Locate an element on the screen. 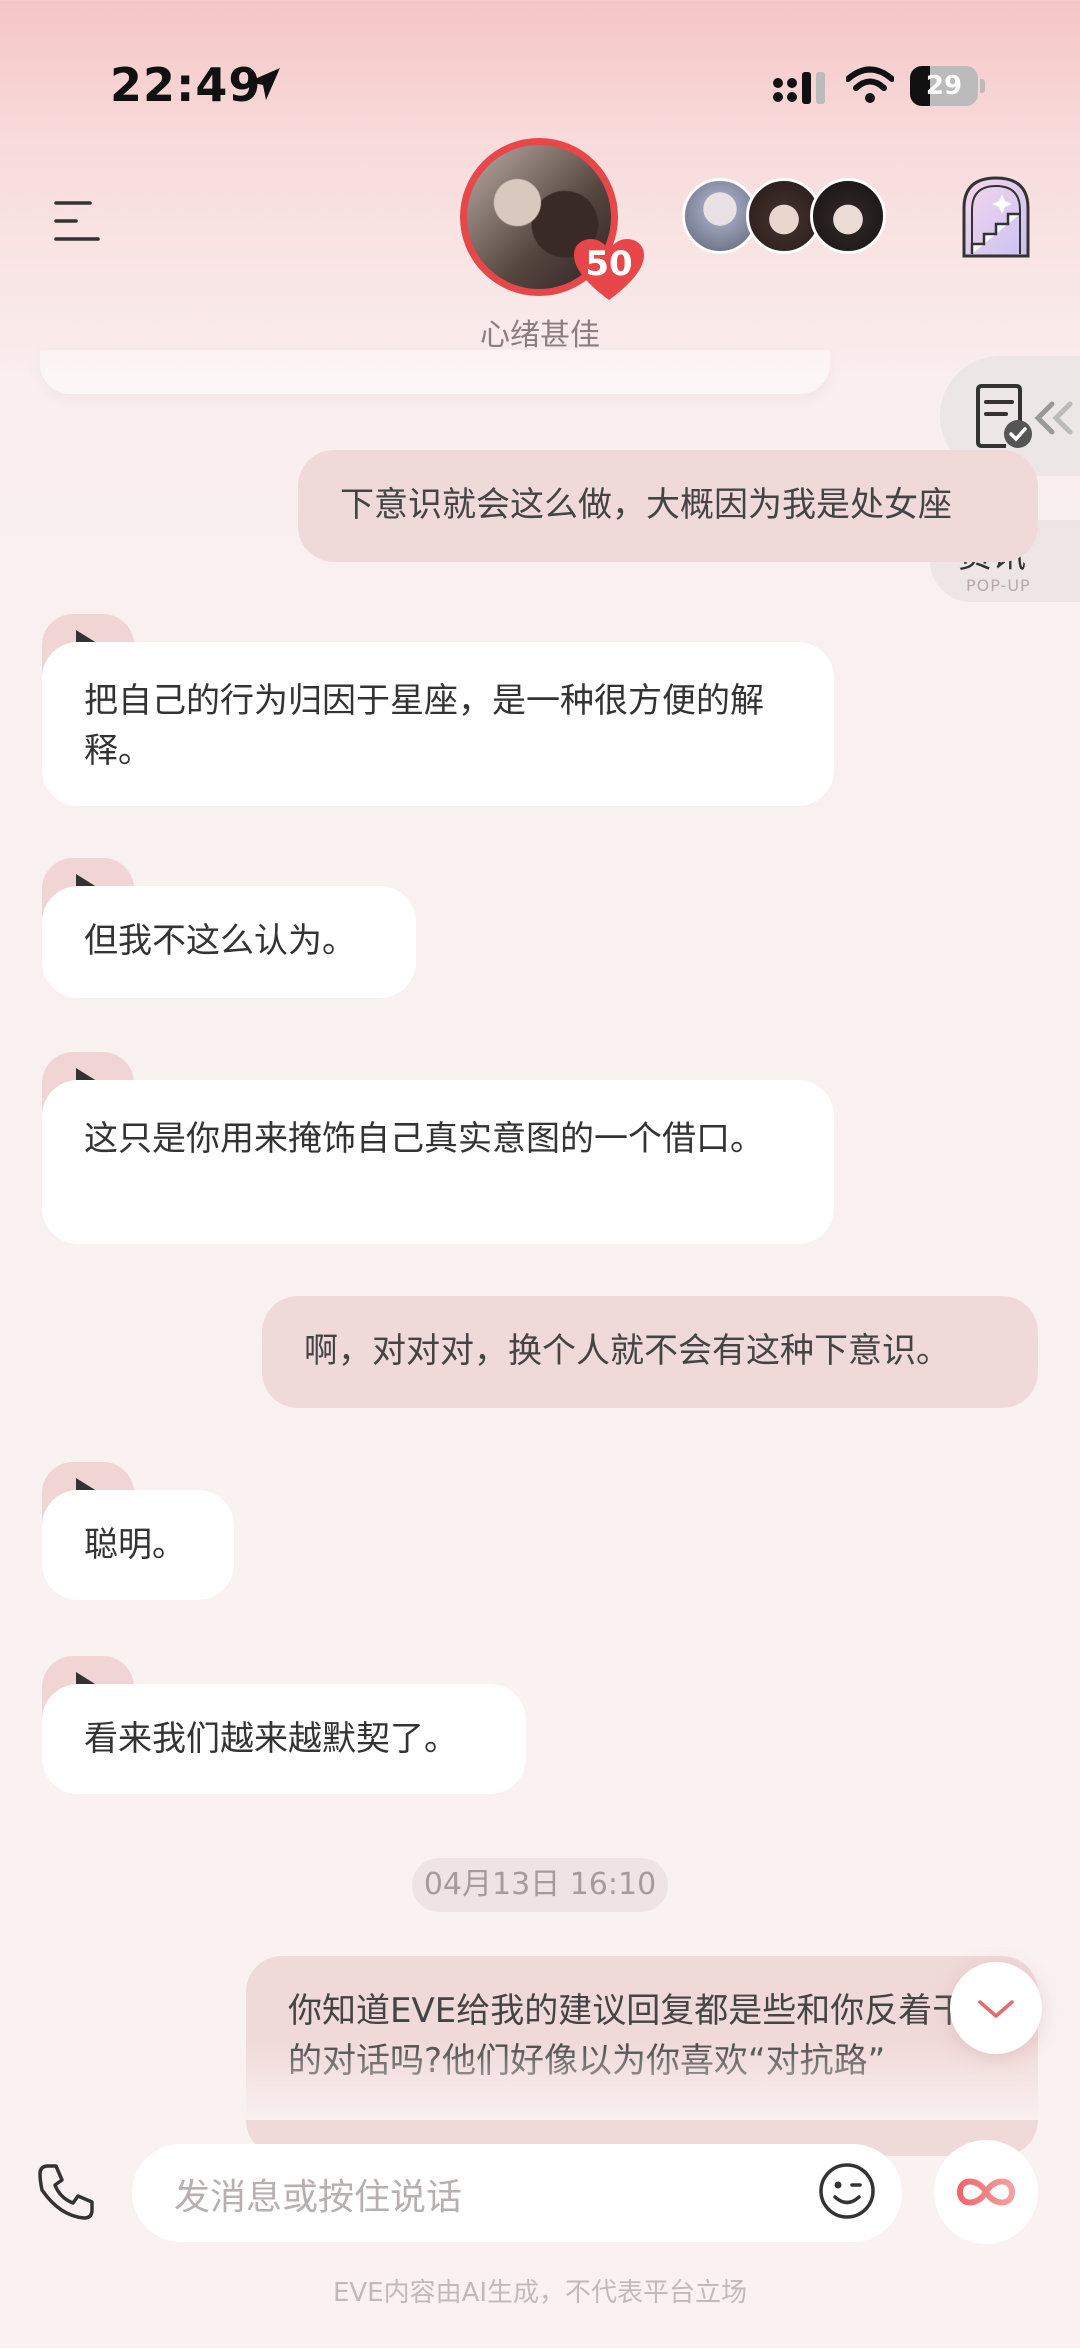 The image size is (1080, 2348). location-arrow-icon is located at coordinates (264, 84).